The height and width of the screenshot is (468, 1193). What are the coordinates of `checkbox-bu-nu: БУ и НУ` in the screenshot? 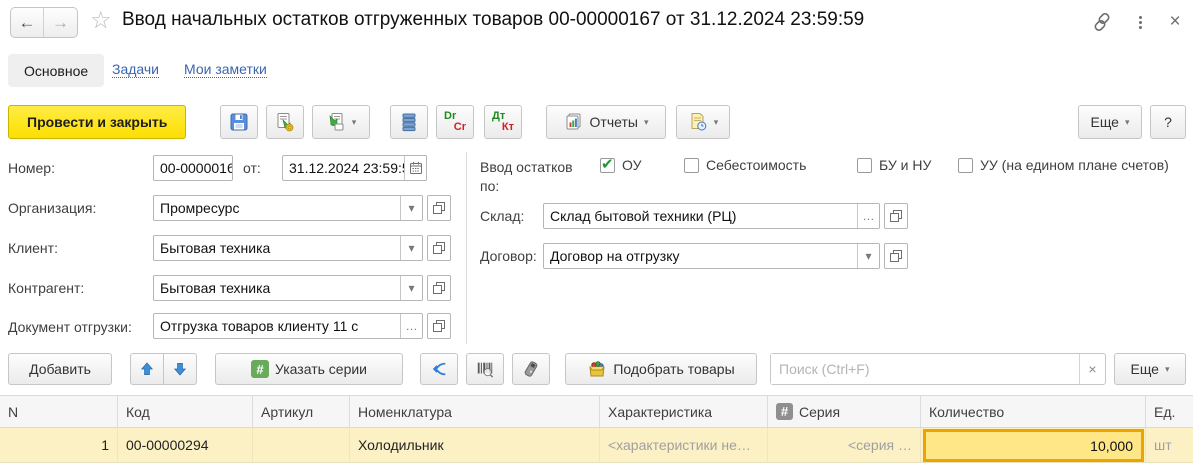 It's located at (899, 165).